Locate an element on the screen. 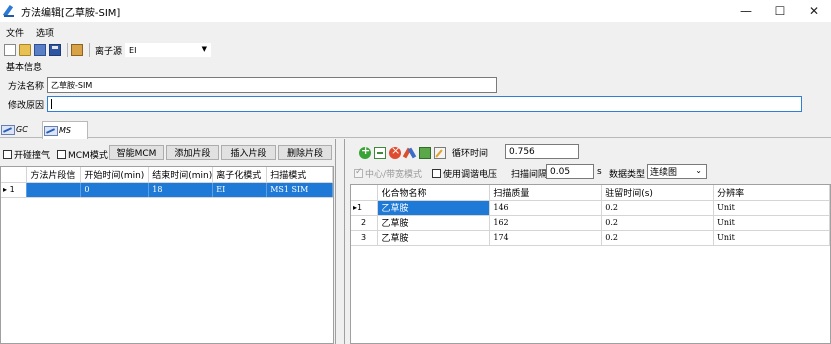  scissors-icon is located at coordinates (410, 153).